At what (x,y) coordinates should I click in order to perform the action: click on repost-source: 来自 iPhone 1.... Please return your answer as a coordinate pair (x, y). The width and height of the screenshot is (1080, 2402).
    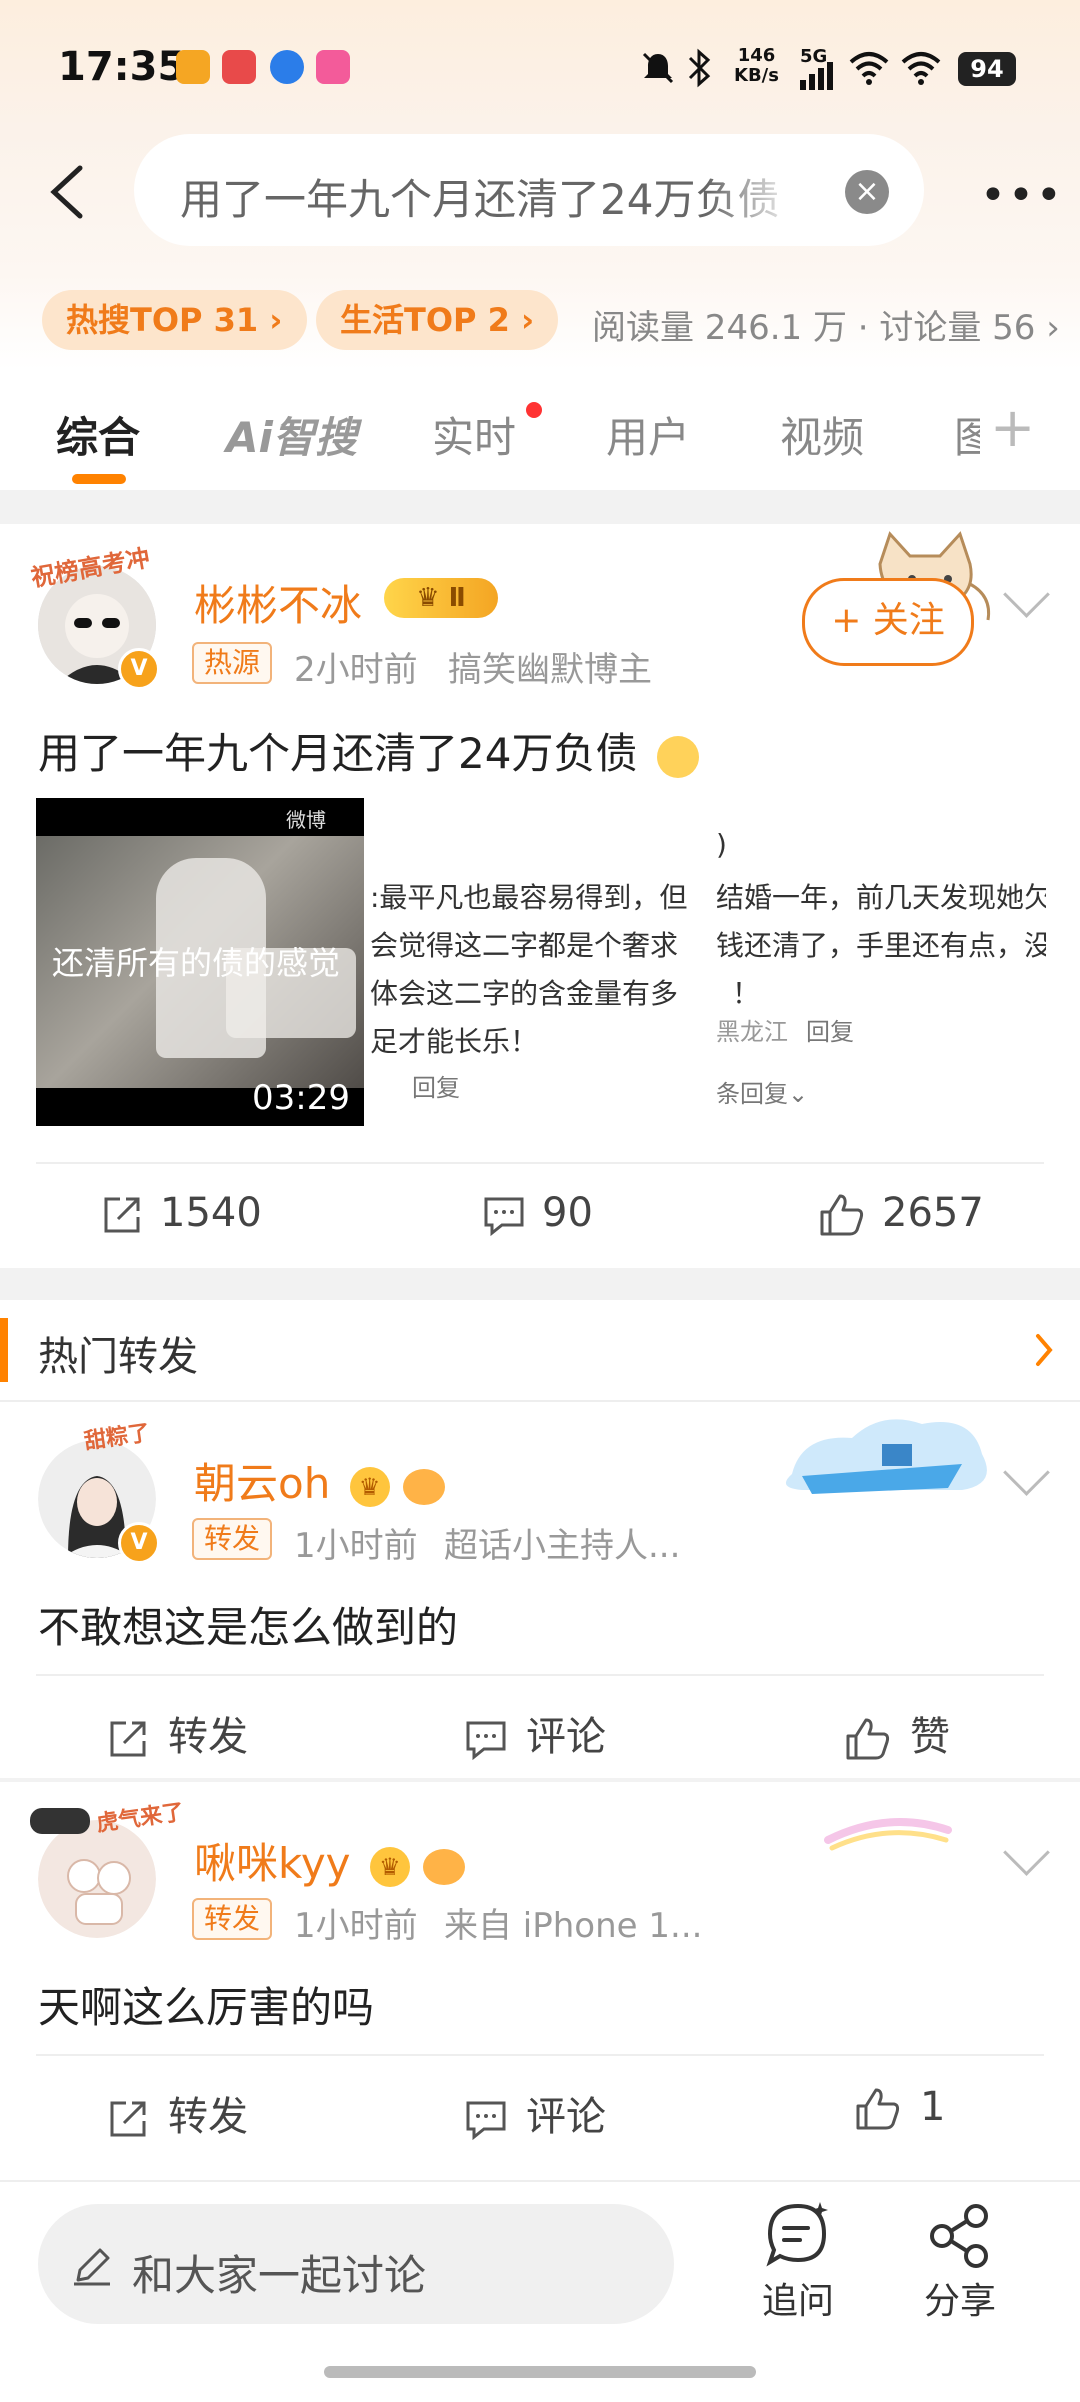
    Looking at the image, I should click on (573, 1926).